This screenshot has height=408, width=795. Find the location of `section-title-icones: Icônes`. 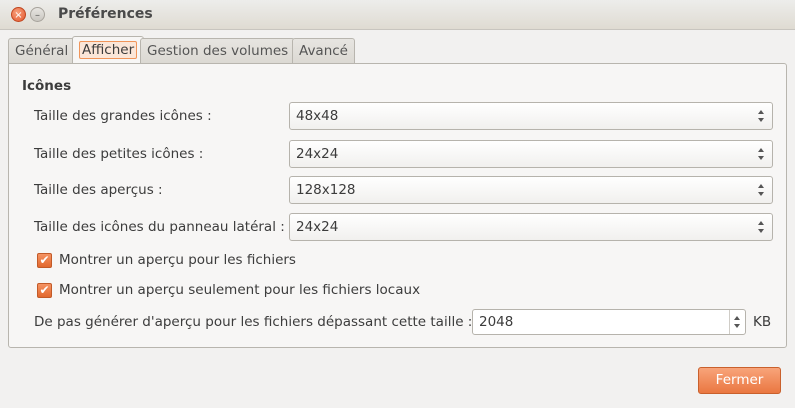

section-title-icones: Icônes is located at coordinates (47, 86).